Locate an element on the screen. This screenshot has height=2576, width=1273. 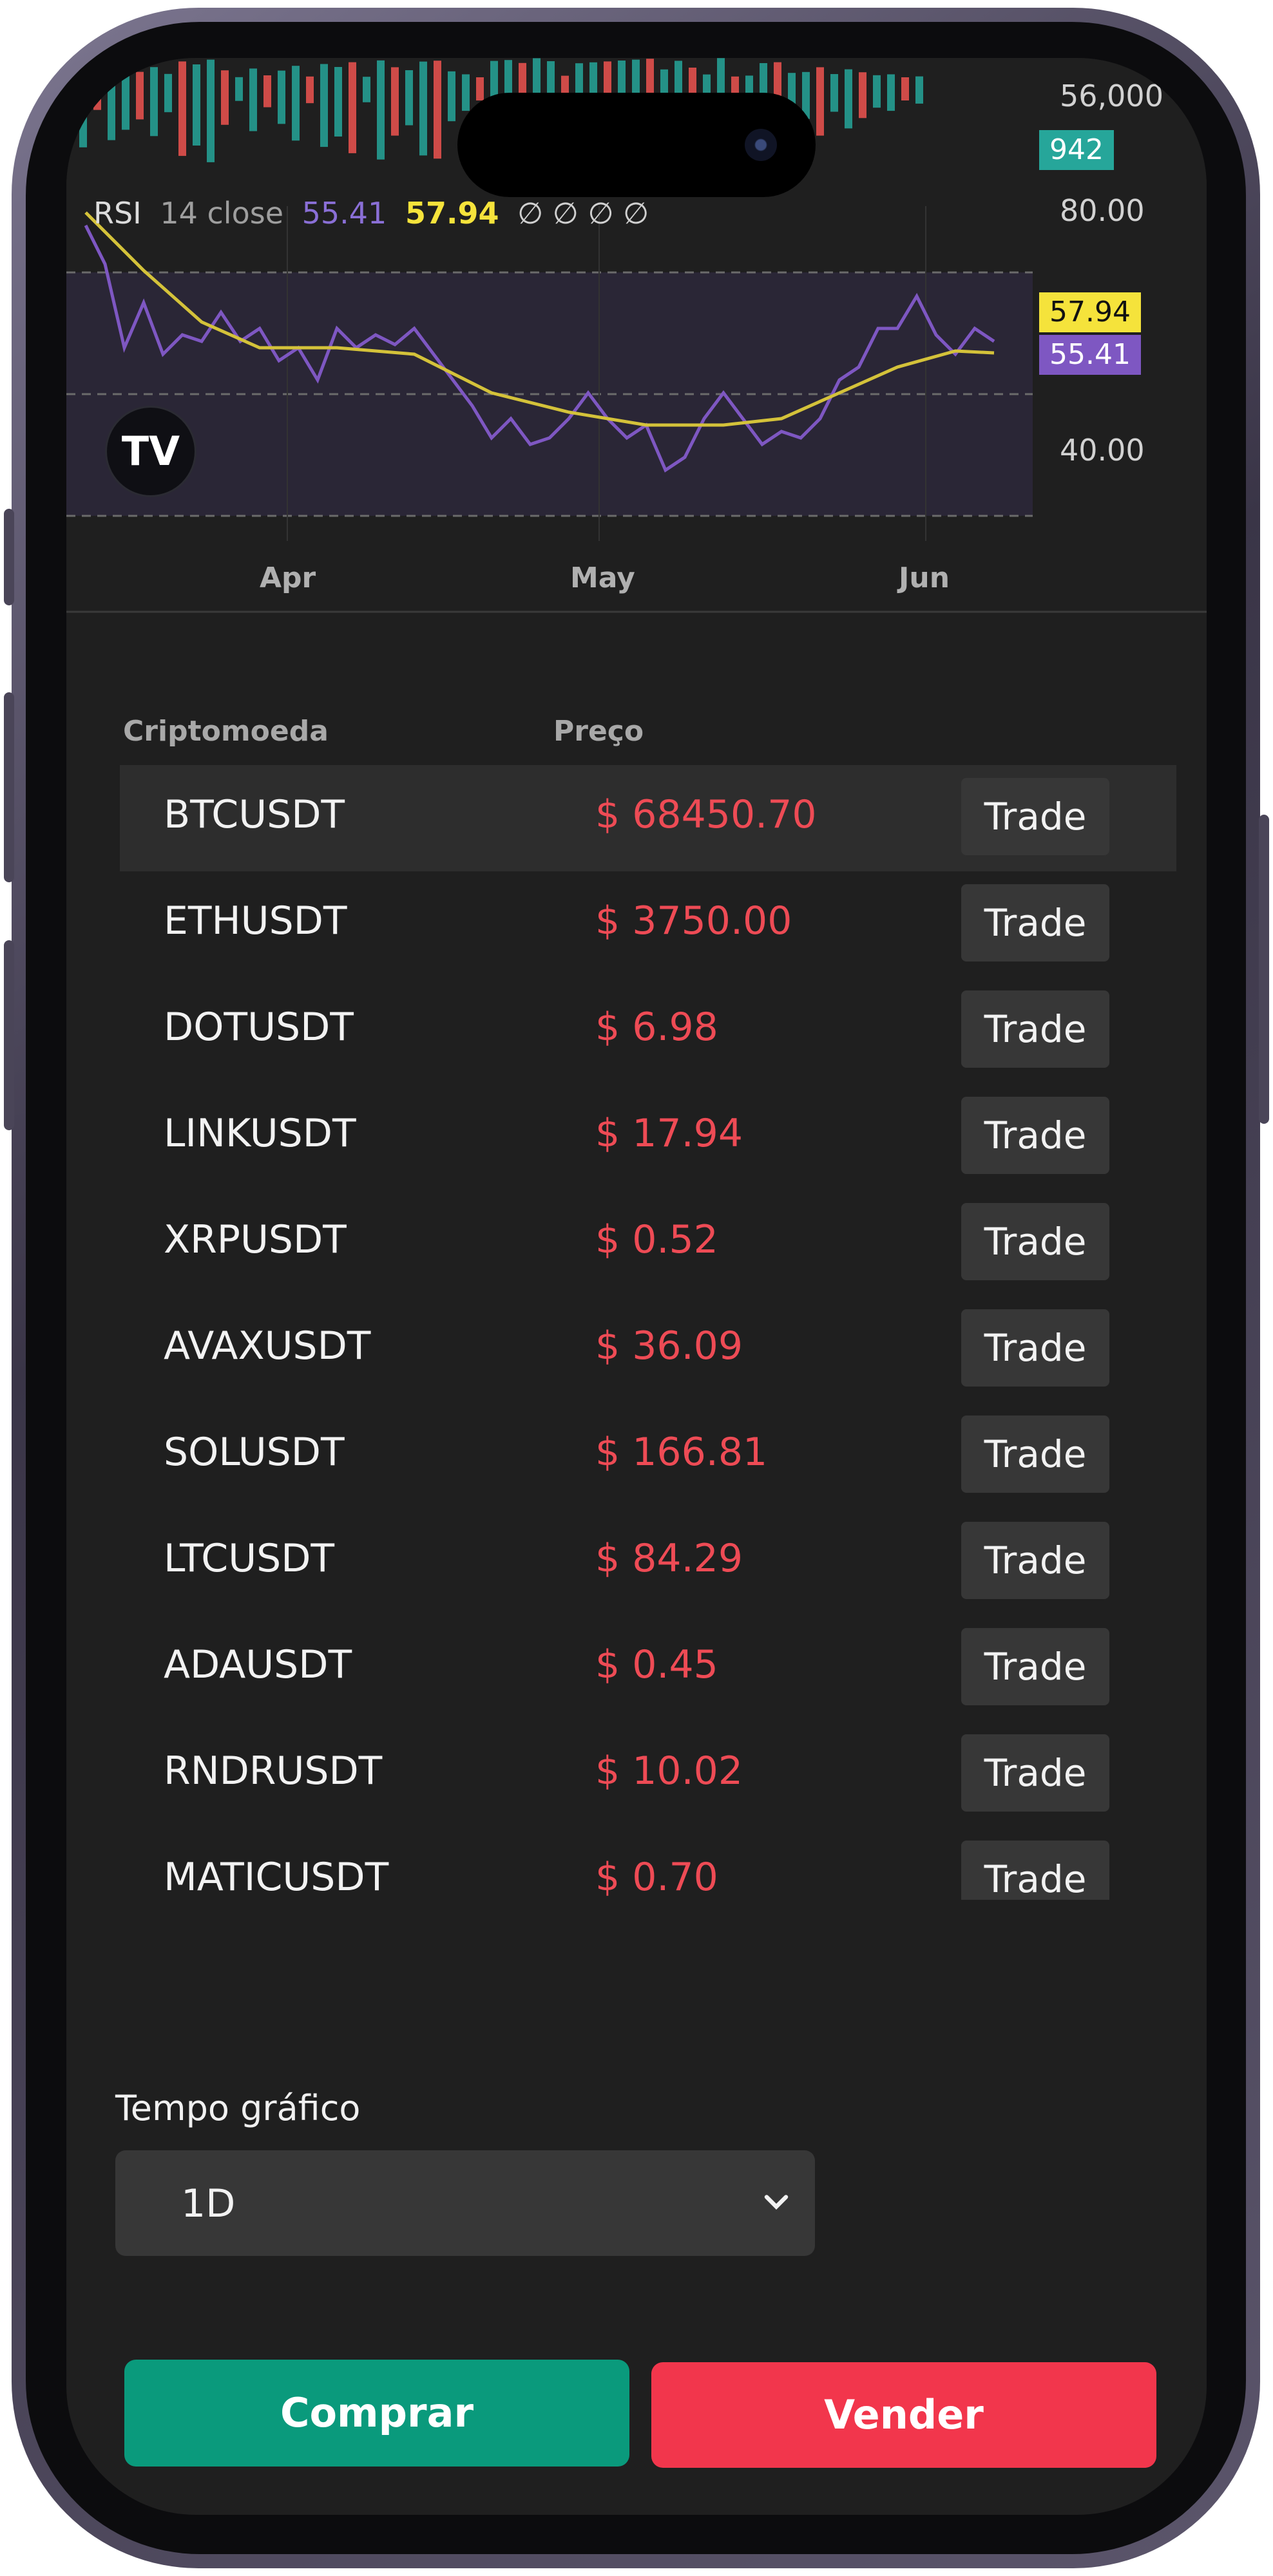
sell-button: Vender is located at coordinates (904, 2415).